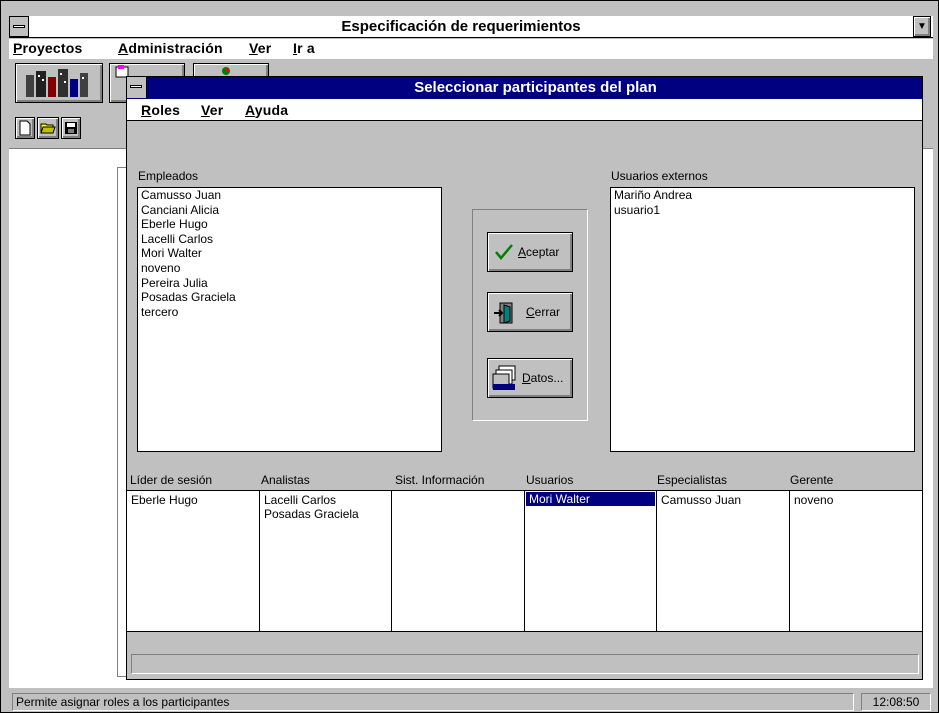  I want to click on new-file-button, so click(25, 128).